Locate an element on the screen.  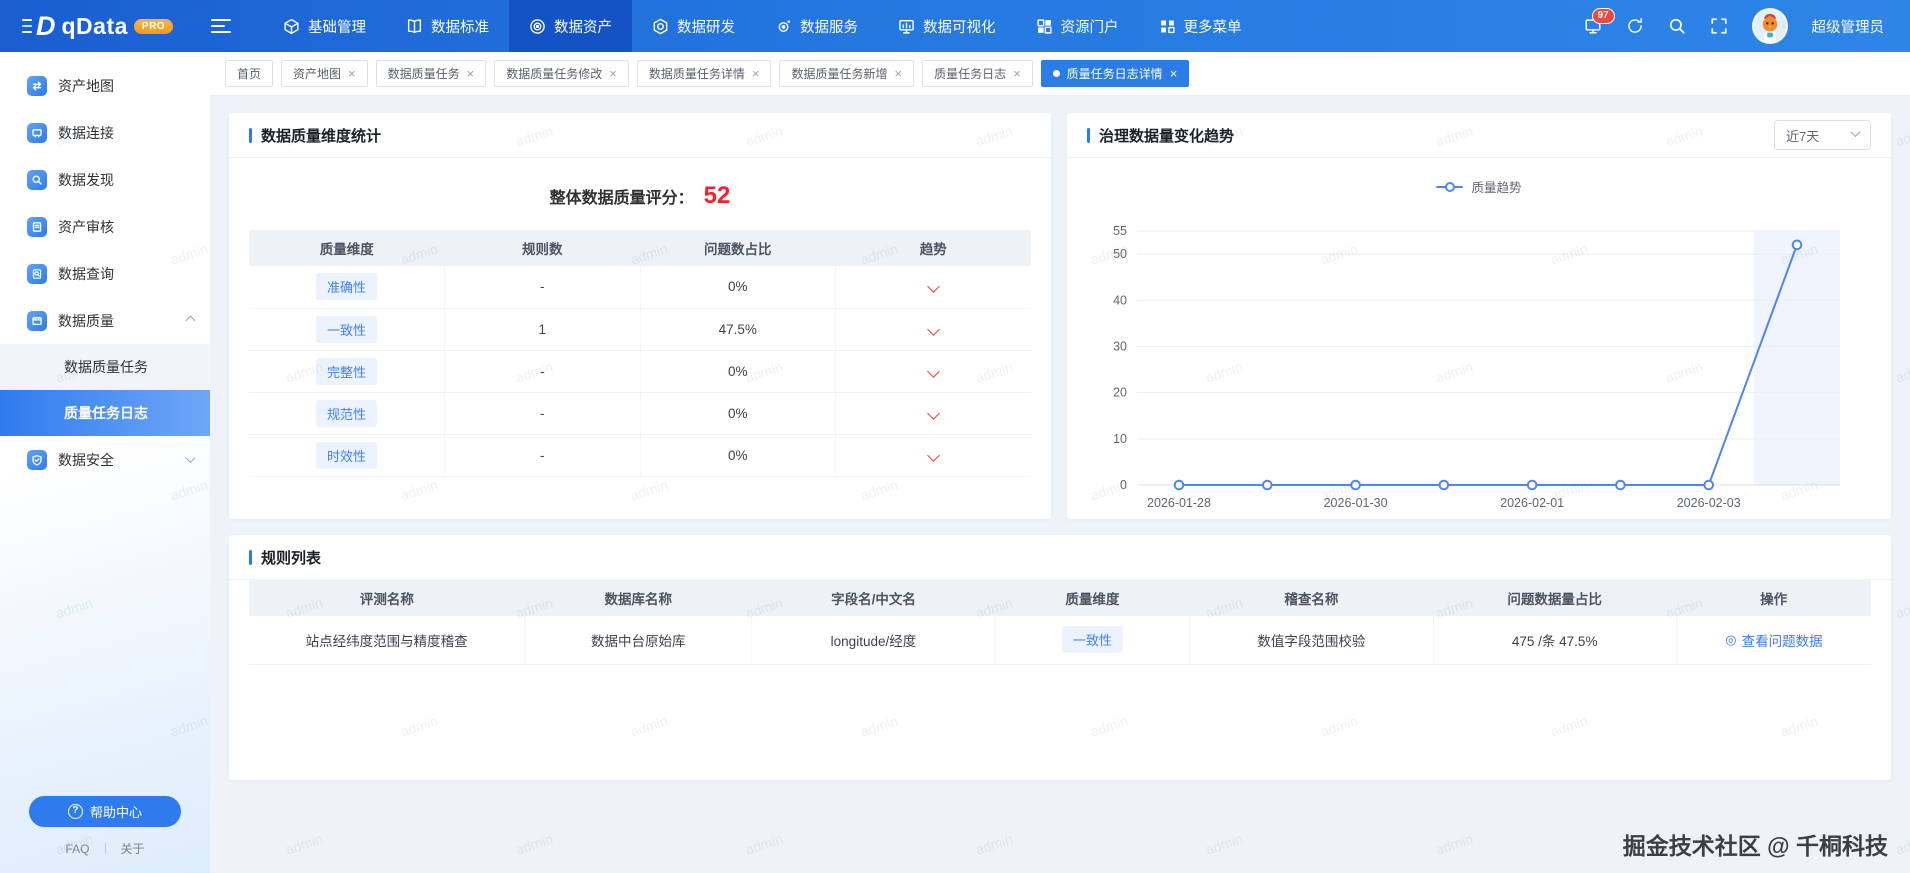
card-title: 治理数据量变化趋势 is located at coordinates (1167, 136).